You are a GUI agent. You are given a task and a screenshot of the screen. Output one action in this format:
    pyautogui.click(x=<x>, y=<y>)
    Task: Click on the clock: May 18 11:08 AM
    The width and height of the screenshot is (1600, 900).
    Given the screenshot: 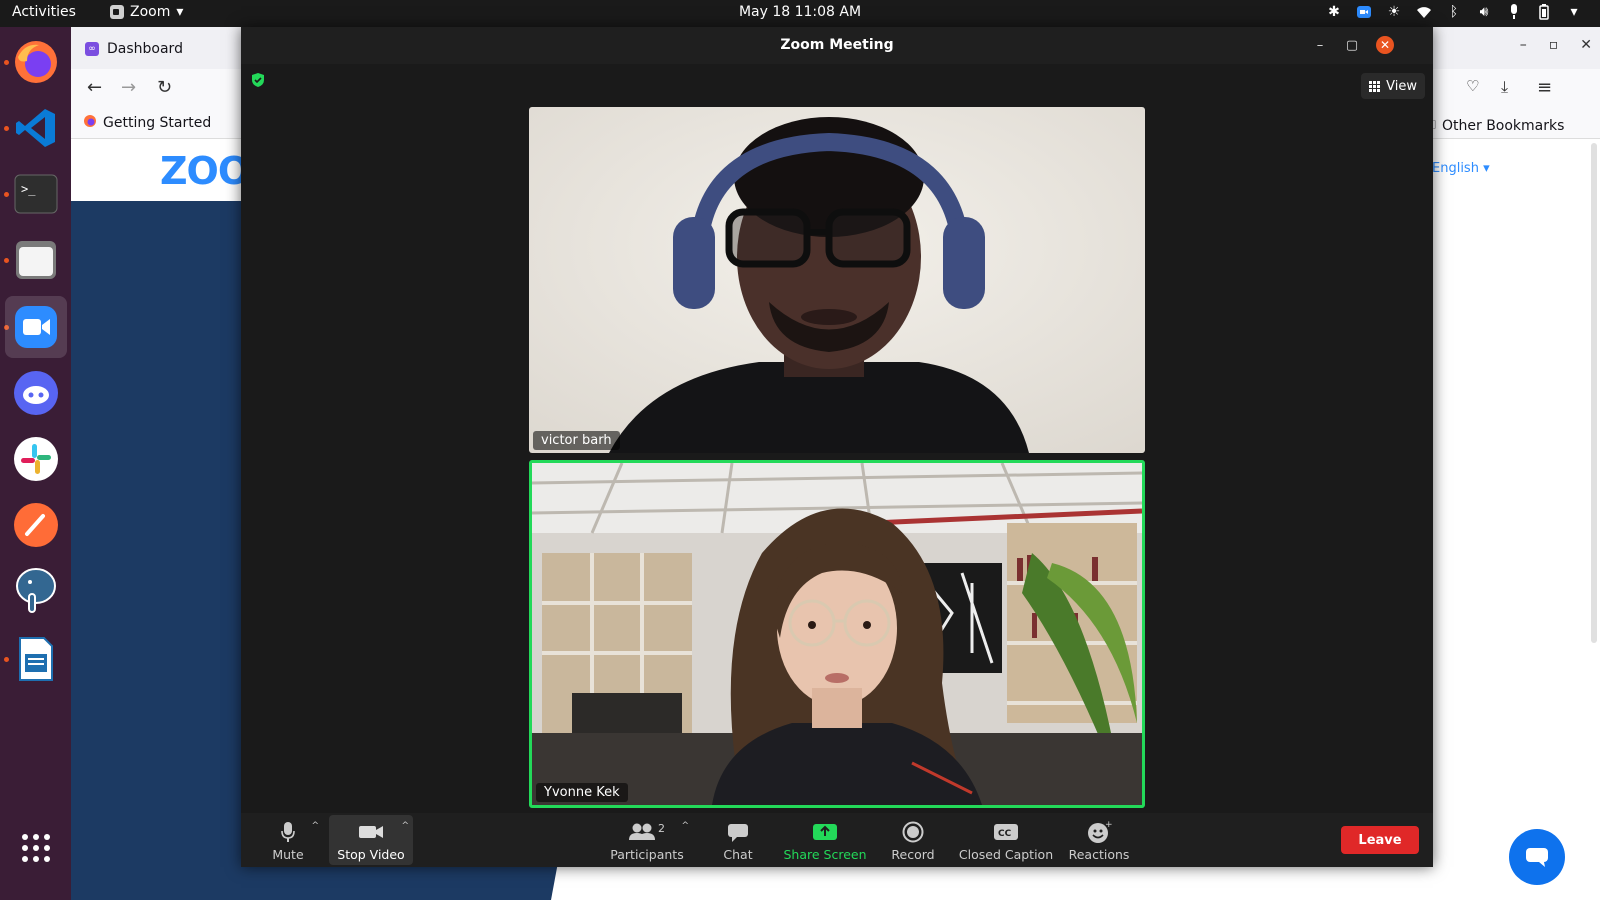 What is the action you would take?
    pyautogui.click(x=800, y=12)
    